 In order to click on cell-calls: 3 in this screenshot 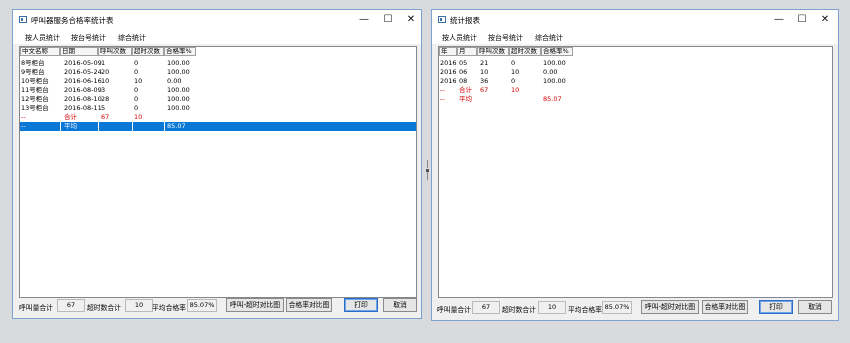, I will do `click(103, 90)`.